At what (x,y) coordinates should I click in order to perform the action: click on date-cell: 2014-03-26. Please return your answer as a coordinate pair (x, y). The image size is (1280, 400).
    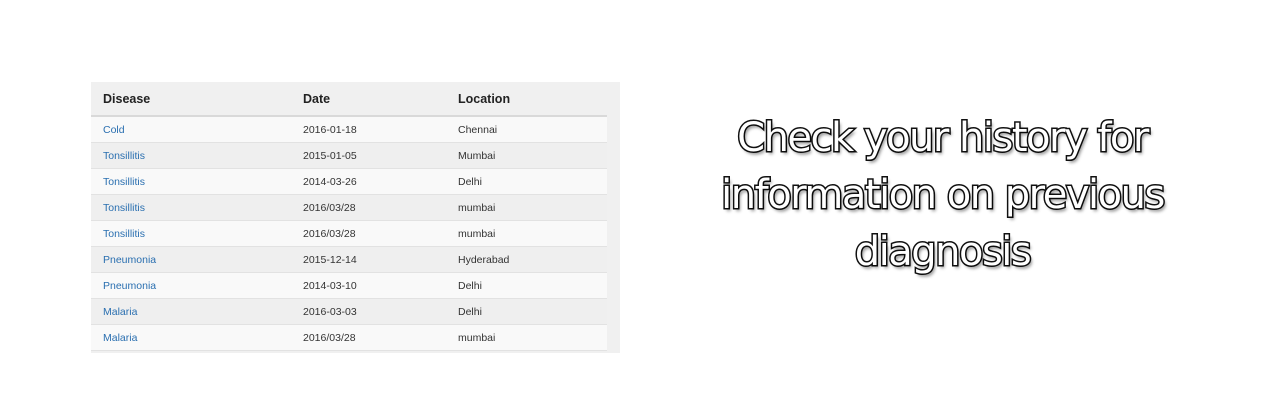
    Looking at the image, I should click on (368, 181).